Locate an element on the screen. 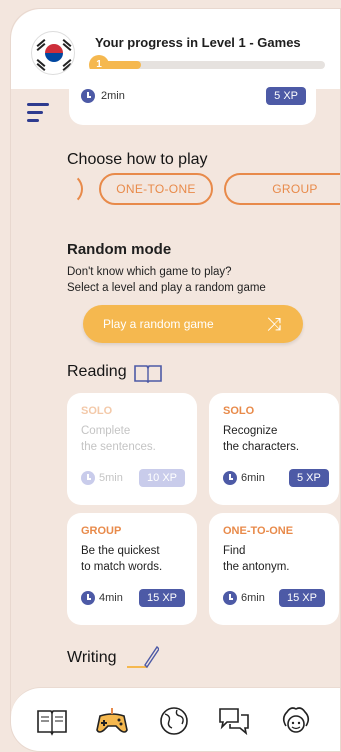  choose-title: Choose how to play is located at coordinates (137, 159).